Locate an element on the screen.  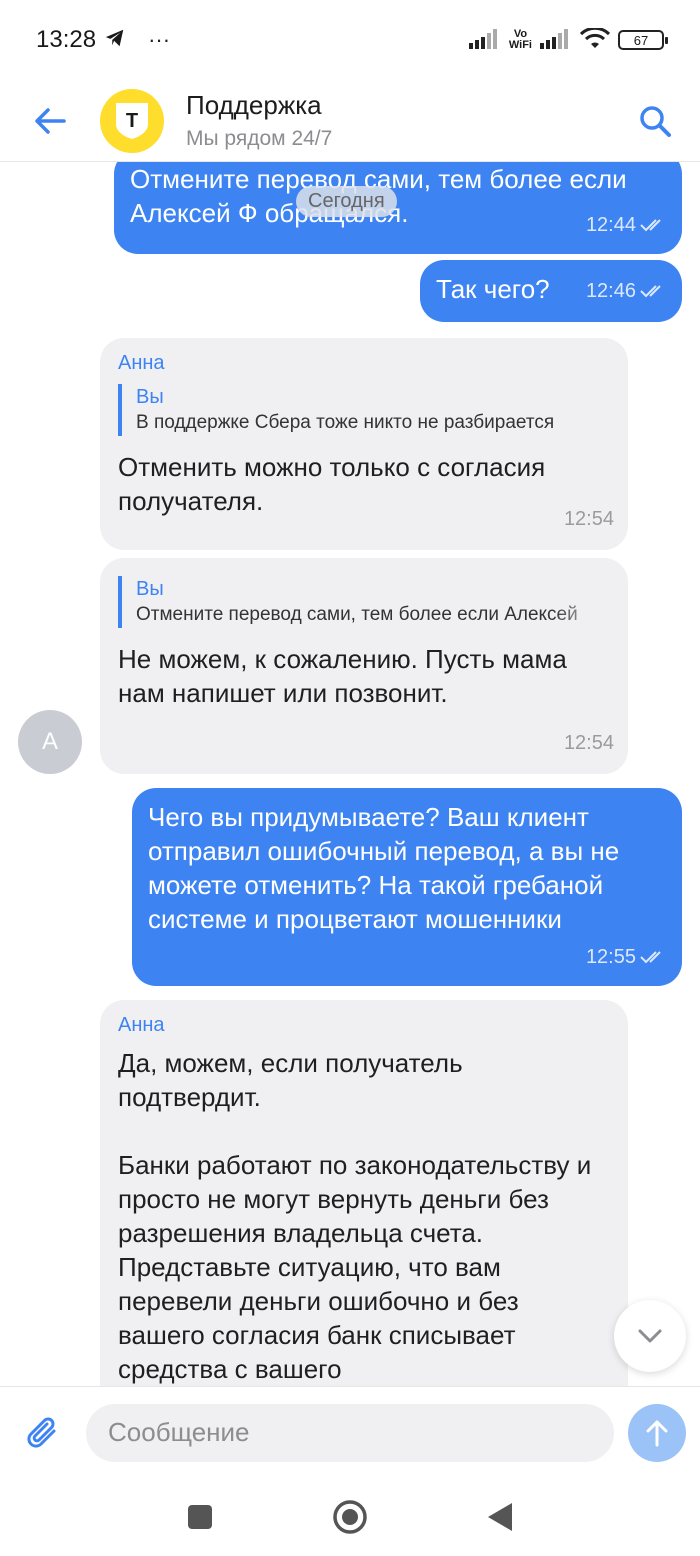
message-time: 12:44 is located at coordinates (610, 225).